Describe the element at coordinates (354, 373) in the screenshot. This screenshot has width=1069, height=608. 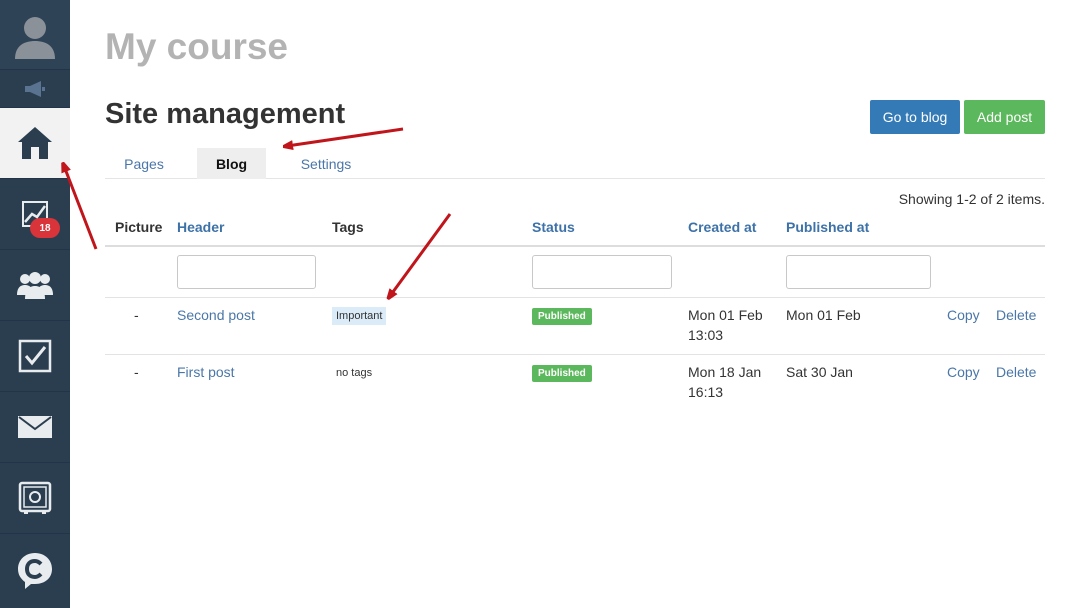
I see `tags-text: no tags` at that location.